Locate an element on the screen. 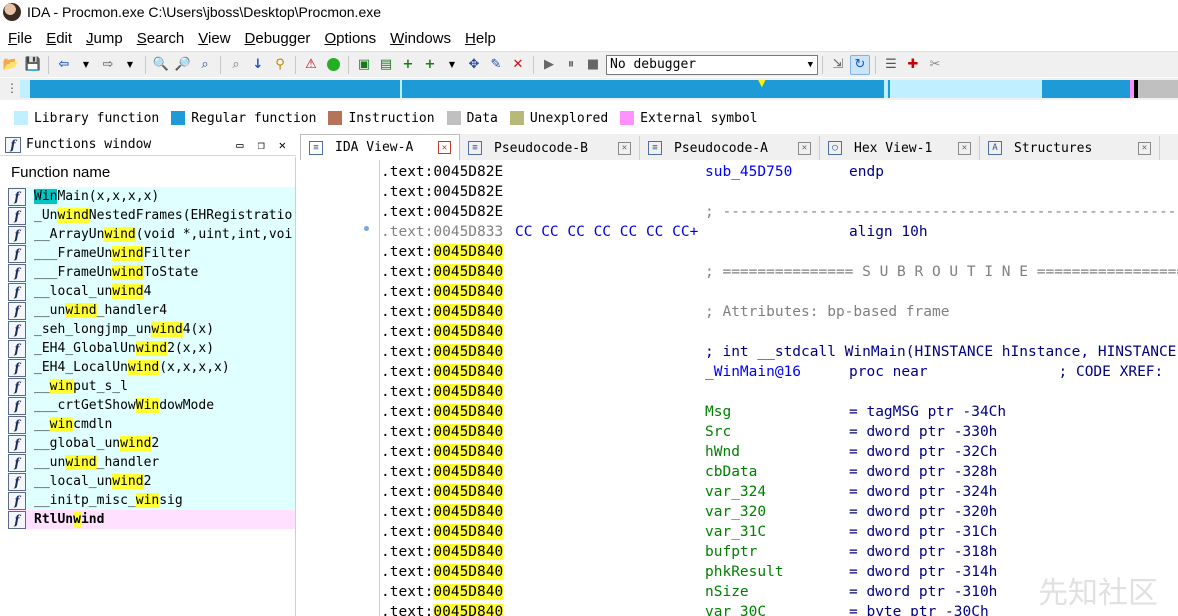  function-list-item: f __wincmdln is located at coordinates (151, 424).